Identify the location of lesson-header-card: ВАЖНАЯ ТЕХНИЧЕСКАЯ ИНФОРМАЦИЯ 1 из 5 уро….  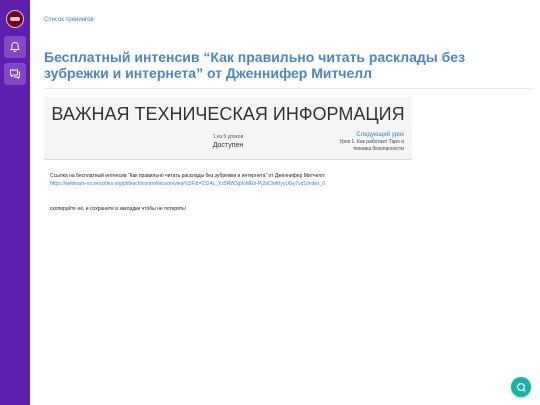
(228, 128).